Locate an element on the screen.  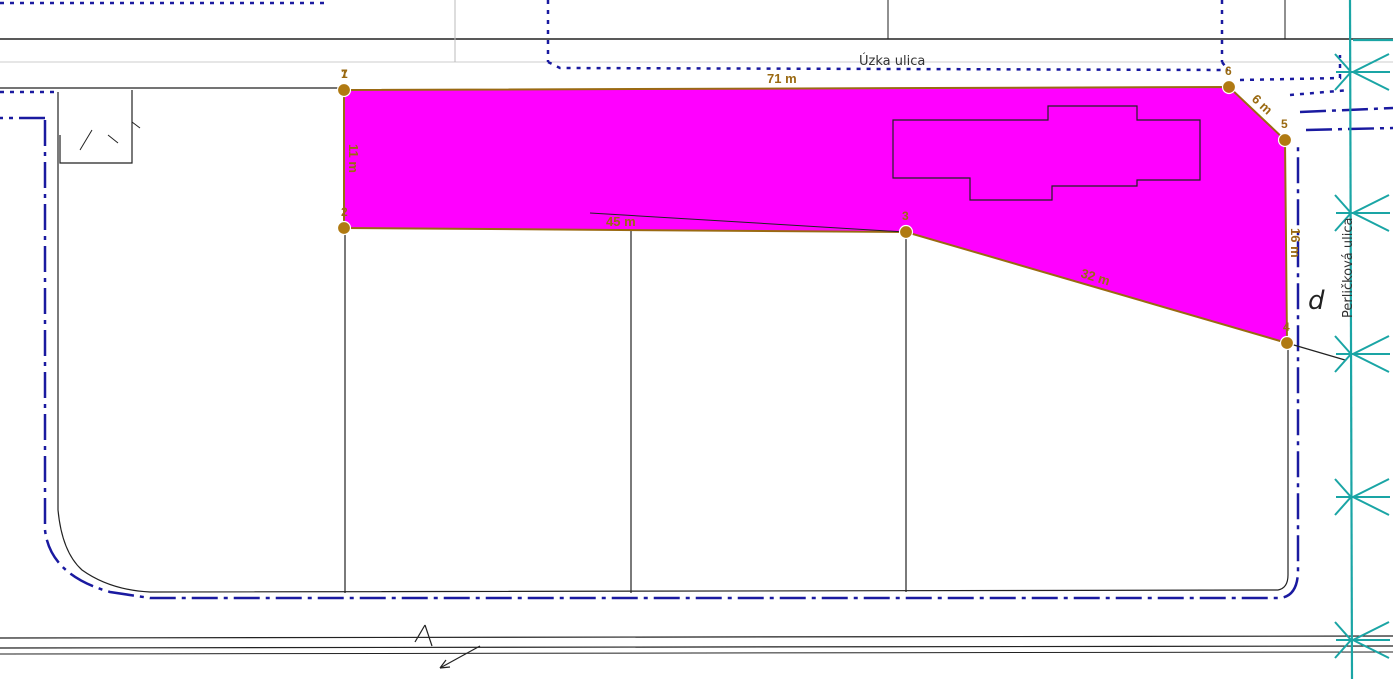
dim-label-bottom-left: 45 m is located at coordinates (621, 221).